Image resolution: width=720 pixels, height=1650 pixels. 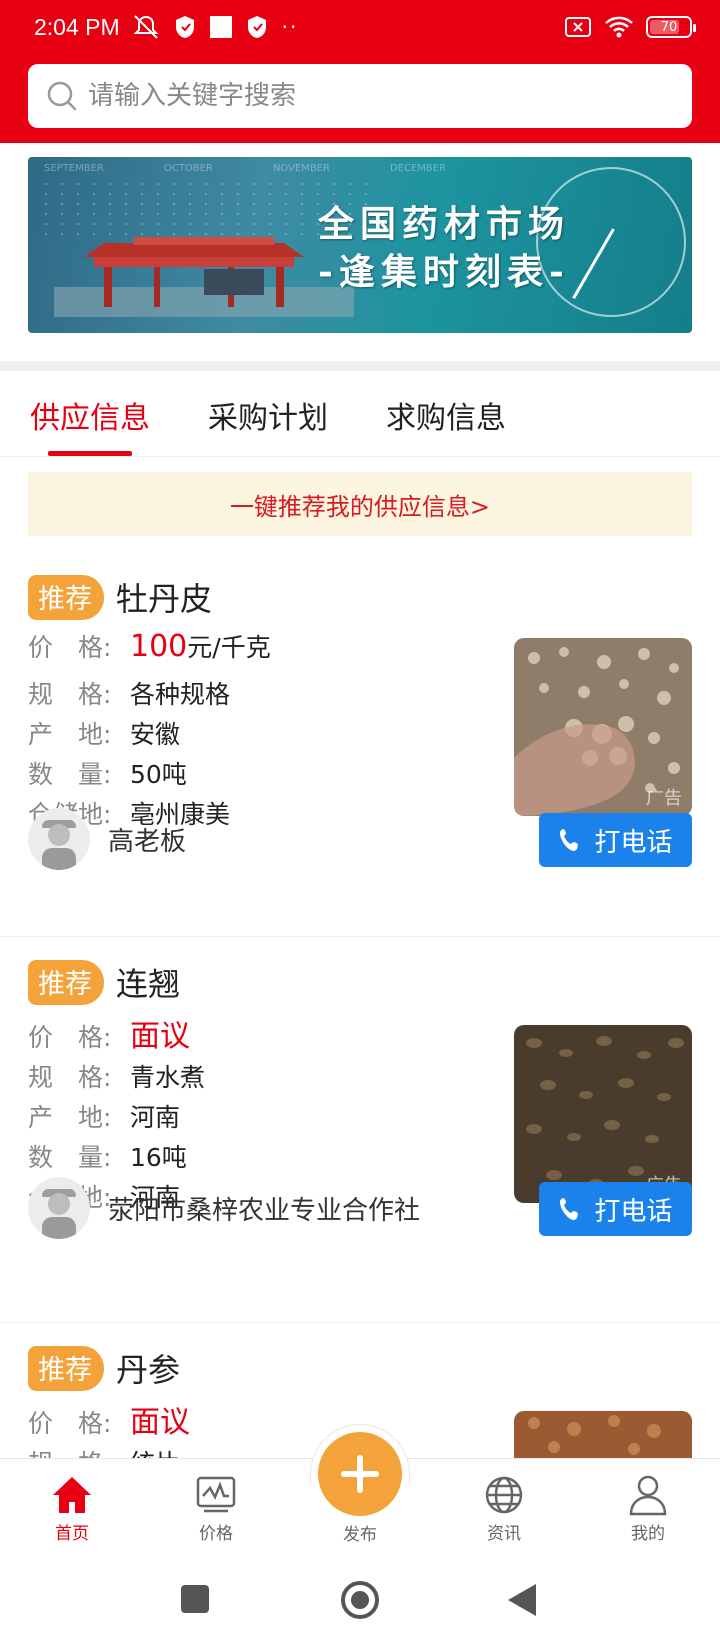 What do you see at coordinates (648, 1534) in the screenshot?
I see `nav-mine-label: 我的` at bounding box center [648, 1534].